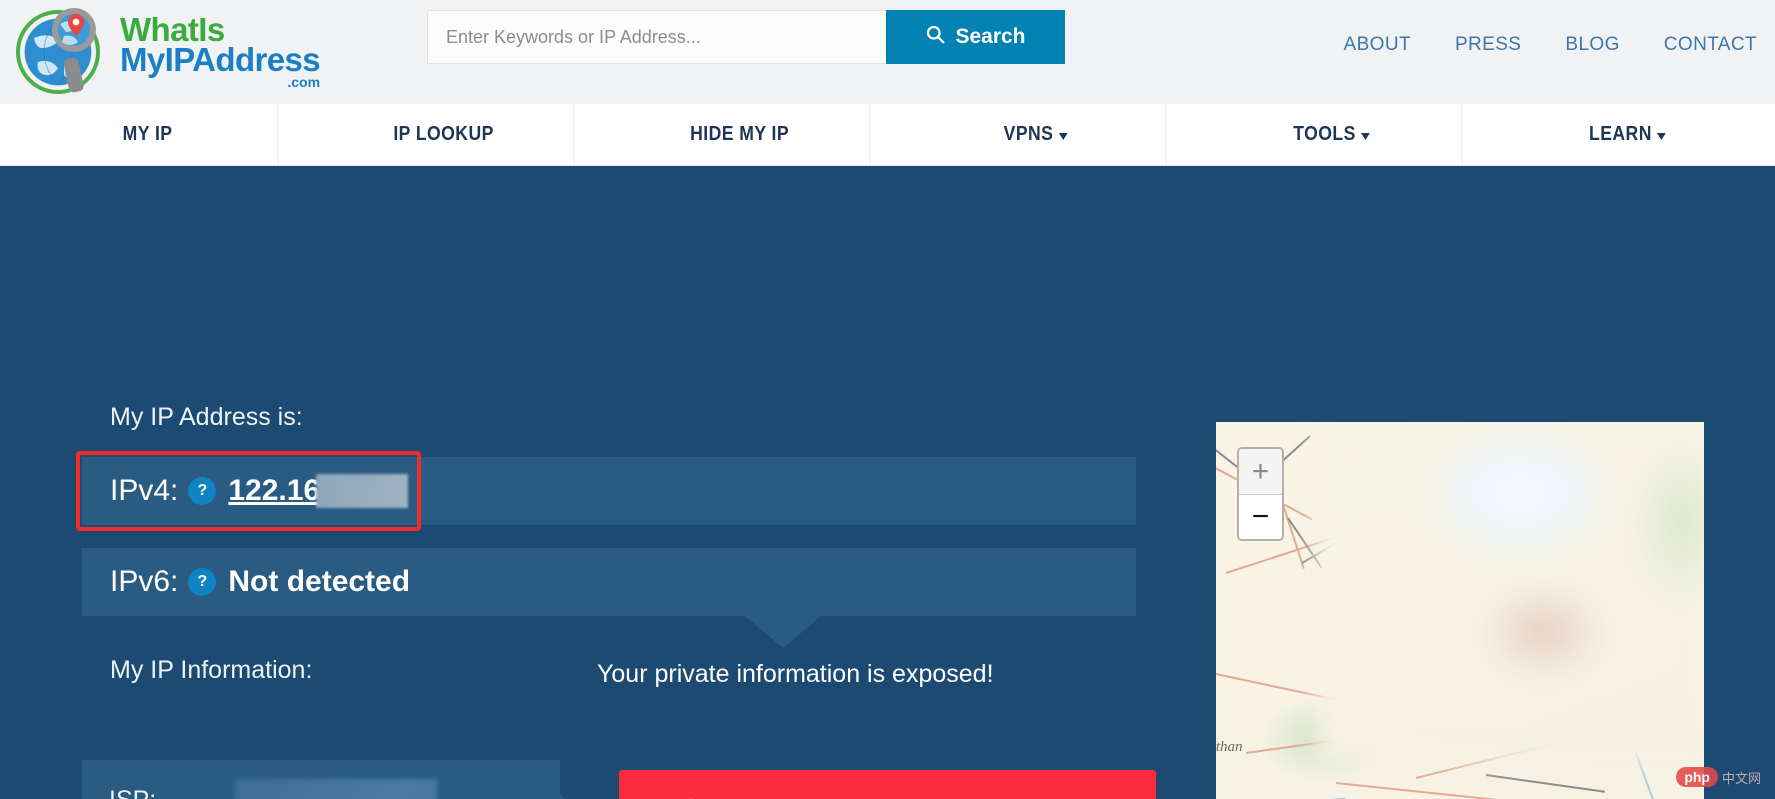 The height and width of the screenshot is (799, 1775). Describe the element at coordinates (1710, 45) in the screenshot. I see `top-link-contact: CONTACT` at that location.